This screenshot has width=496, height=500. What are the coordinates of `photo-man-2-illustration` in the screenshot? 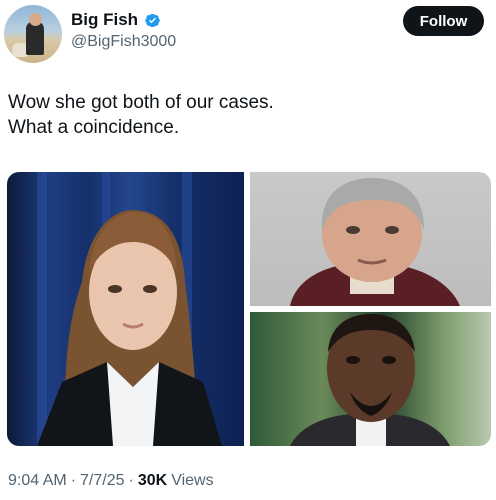 It's located at (370, 380).